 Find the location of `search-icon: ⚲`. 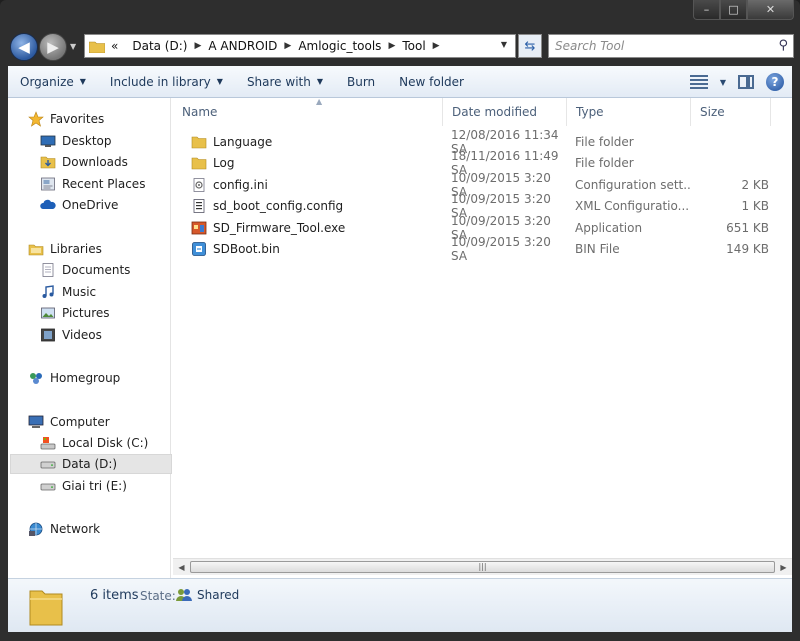

search-icon: ⚲ is located at coordinates (783, 45).